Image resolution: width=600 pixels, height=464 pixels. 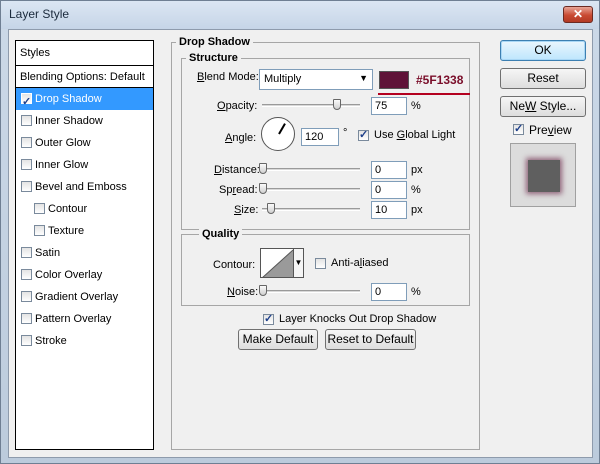 What do you see at coordinates (243, 292) in the screenshot?
I see `noise-label: Noise:` at bounding box center [243, 292].